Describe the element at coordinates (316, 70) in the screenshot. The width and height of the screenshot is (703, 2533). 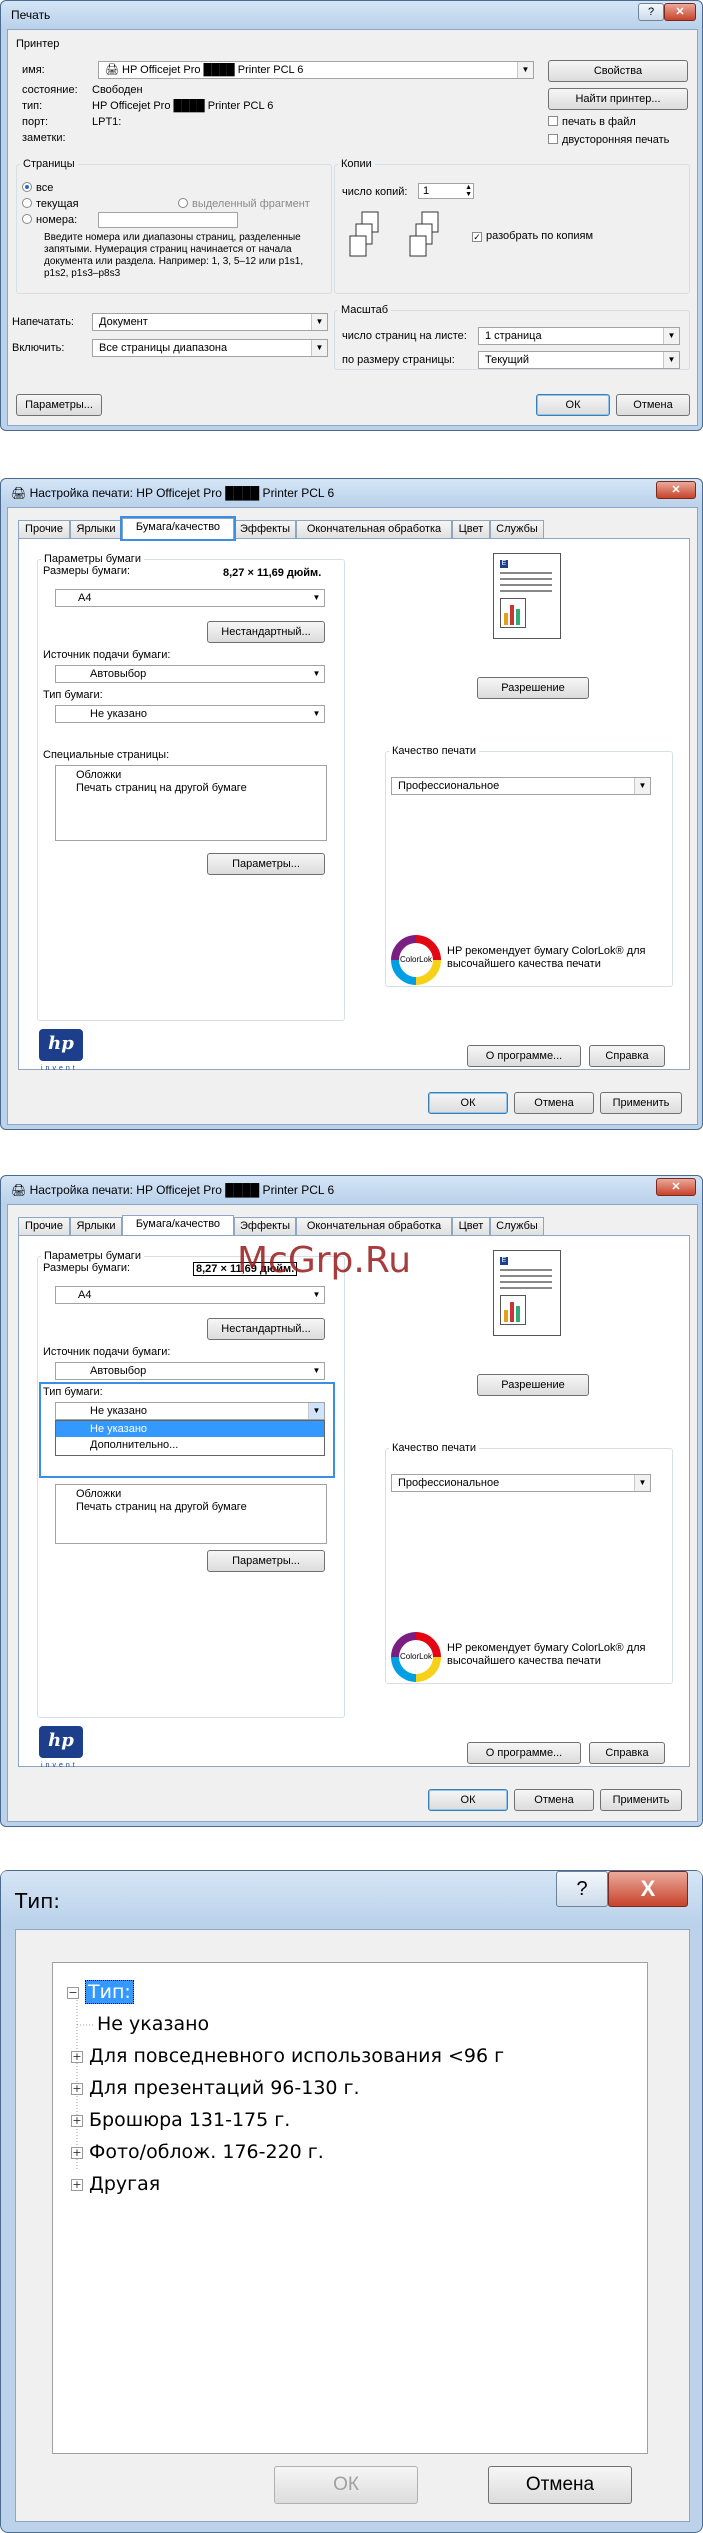
I see `printer-select: 🖨 HP Officejet Pro ████ Printer PCL 6 ▼` at that location.